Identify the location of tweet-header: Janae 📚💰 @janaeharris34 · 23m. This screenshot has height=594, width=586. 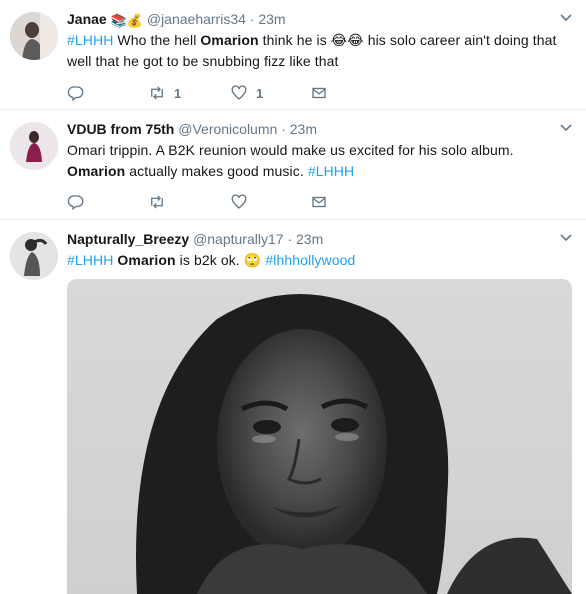
(176, 20).